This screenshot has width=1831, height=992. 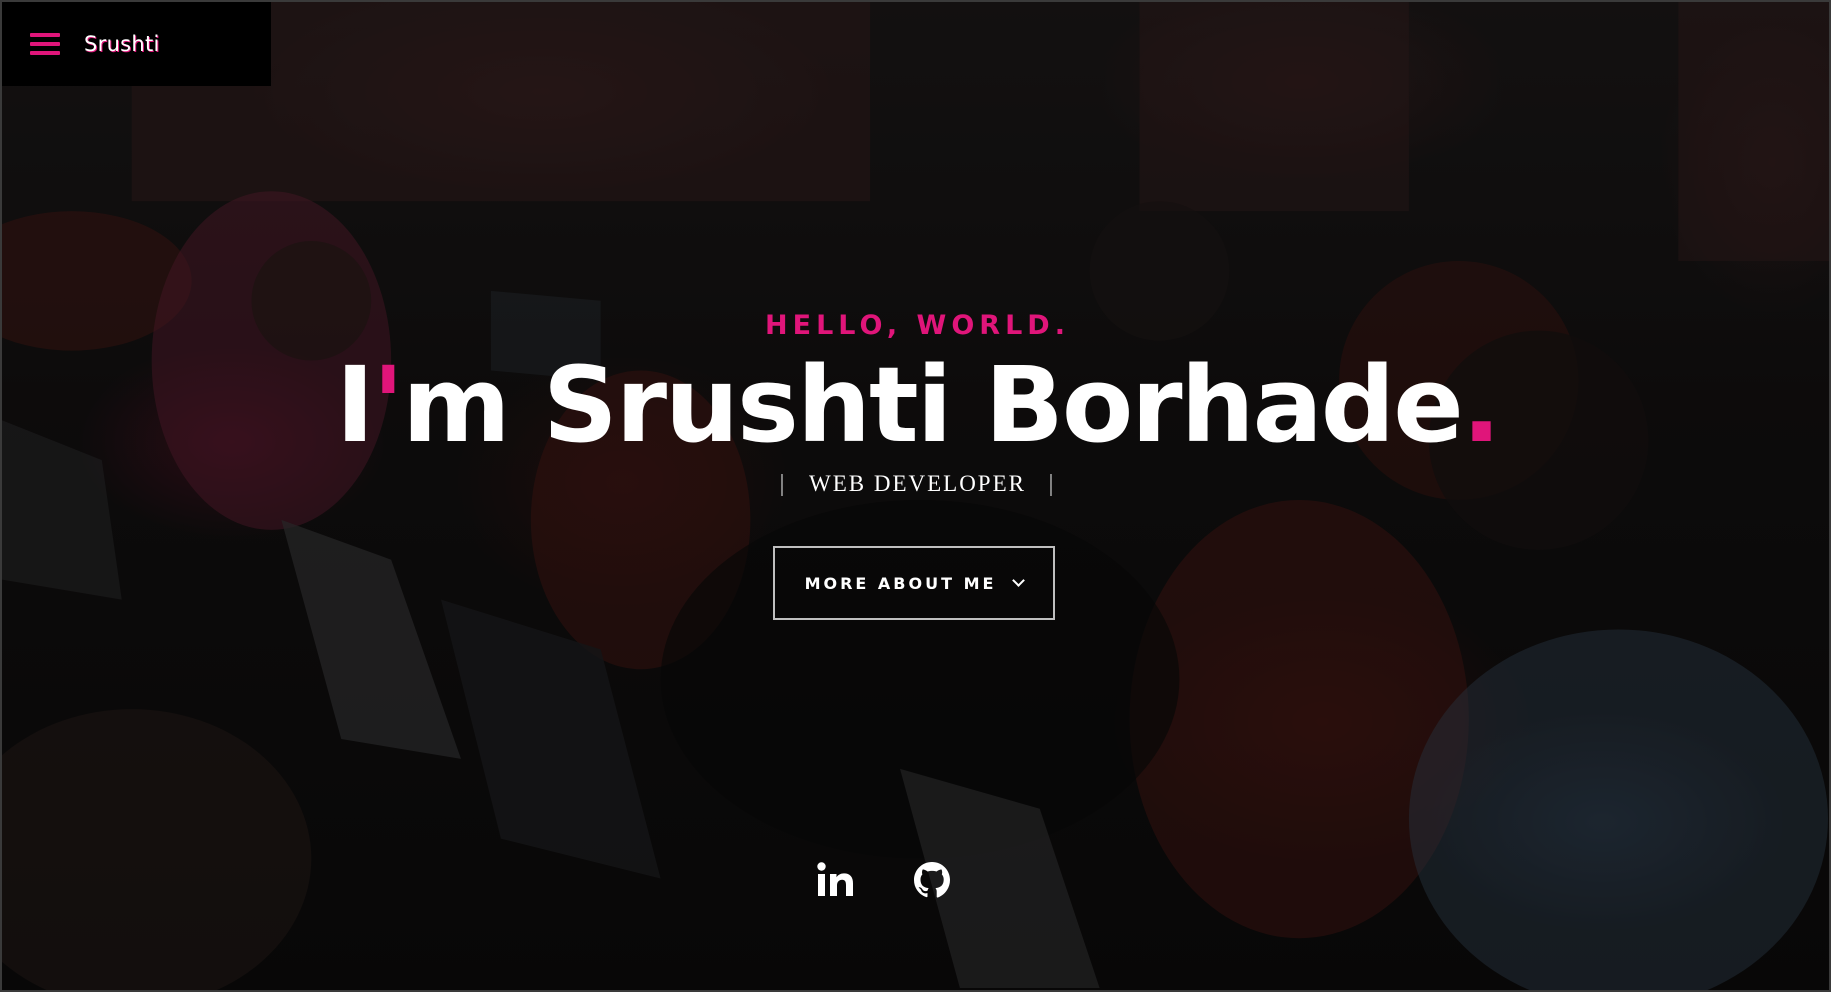 I want to click on role-subtitle: | WEB DEVELOPER |, so click(x=915, y=483).